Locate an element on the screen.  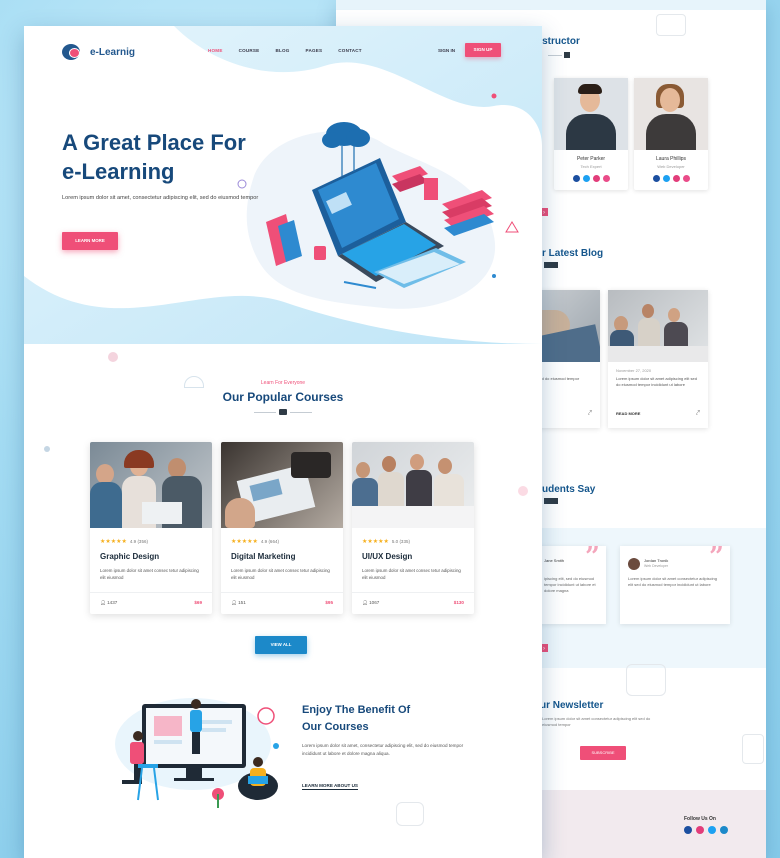
hero-title: A Great Place For e-Learning is located at coordinates (154, 157).